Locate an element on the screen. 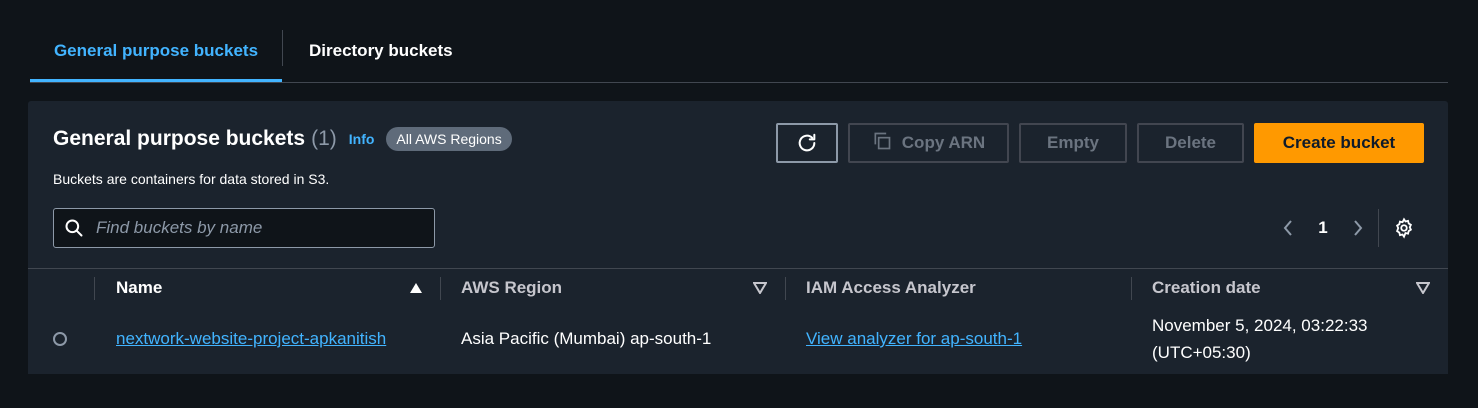 Image resolution: width=1478 pixels, height=408 pixels. copy-arn-label: Copy ARN is located at coordinates (943, 142).